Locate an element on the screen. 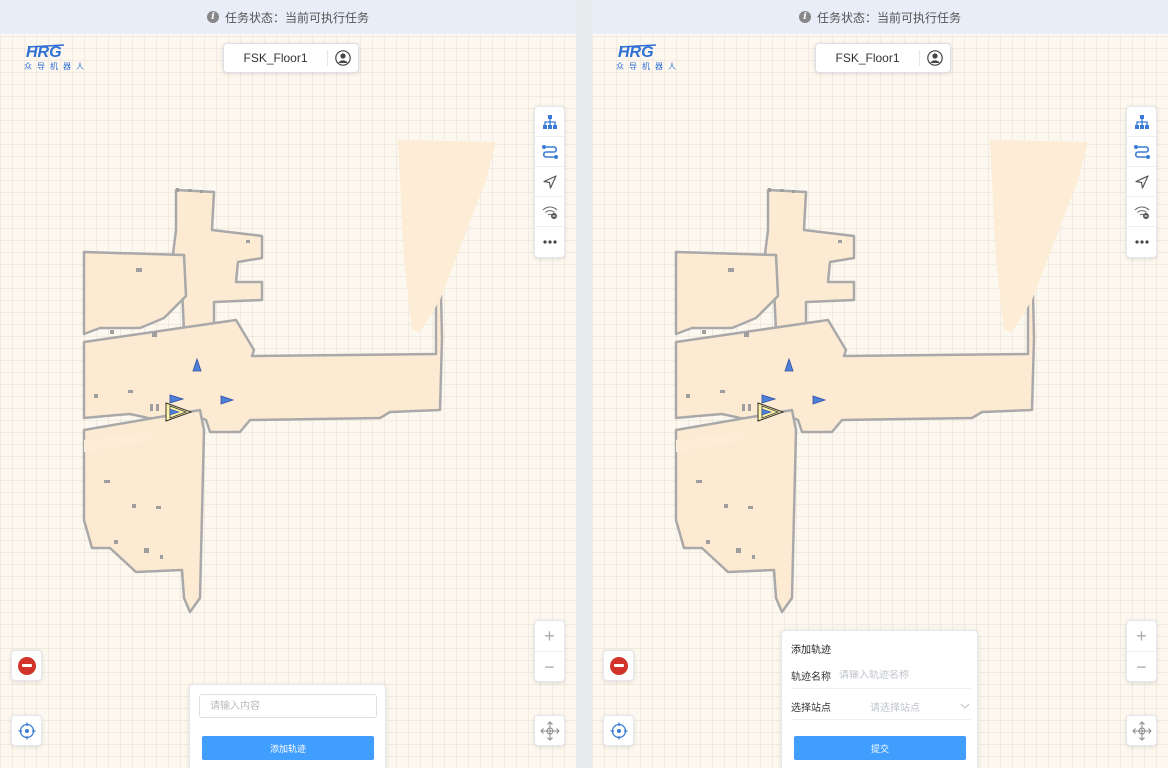 This screenshot has width=1168, height=768. form-title: 添加轨迹 is located at coordinates (811, 650).